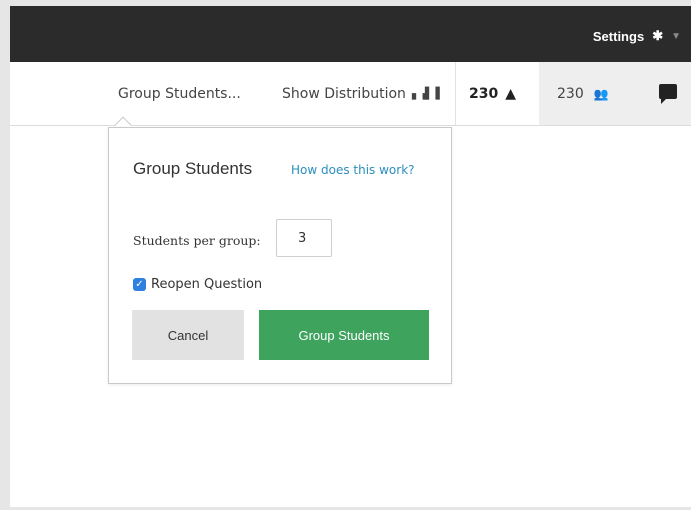 The image size is (691, 510). What do you see at coordinates (207, 284) in the screenshot?
I see `reopen-label: Reopen Question` at bounding box center [207, 284].